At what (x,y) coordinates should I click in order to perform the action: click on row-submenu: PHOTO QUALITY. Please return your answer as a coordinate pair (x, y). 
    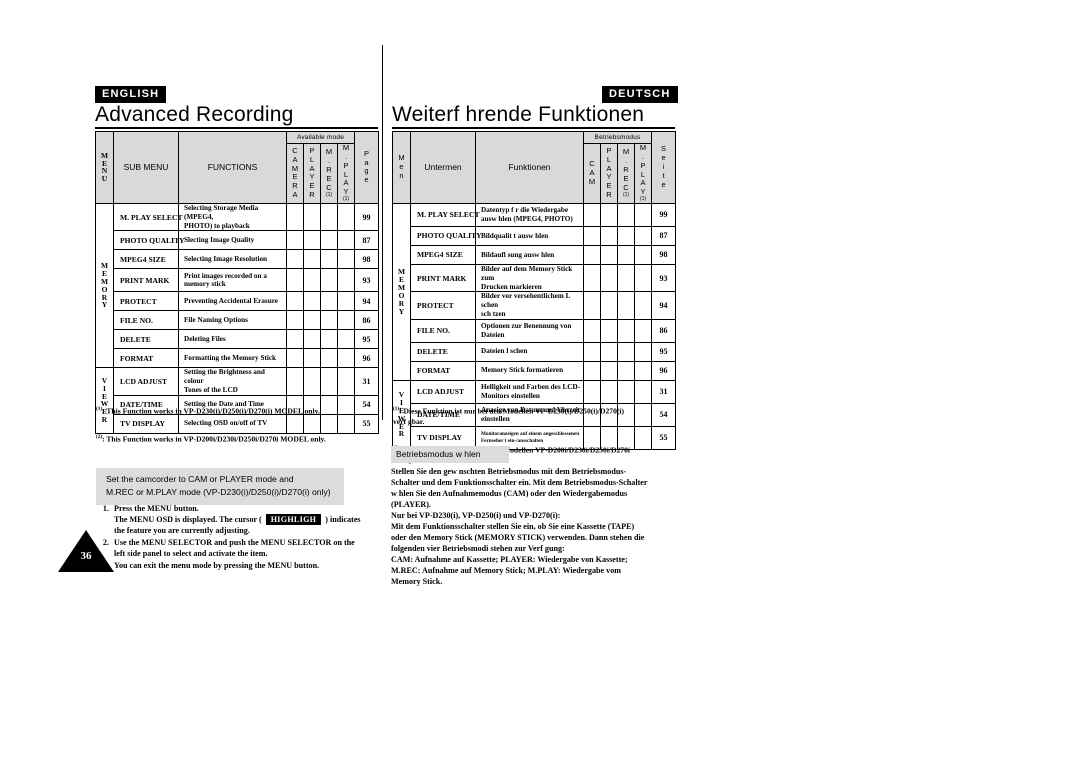
    Looking at the image, I should click on (446, 235).